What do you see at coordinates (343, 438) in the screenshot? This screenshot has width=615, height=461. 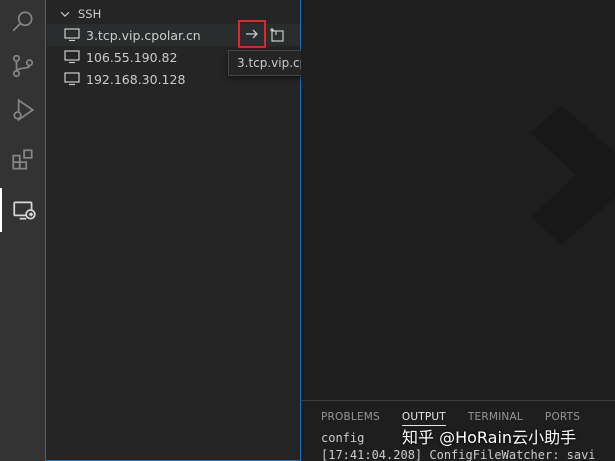 I see `output-line: config` at bounding box center [343, 438].